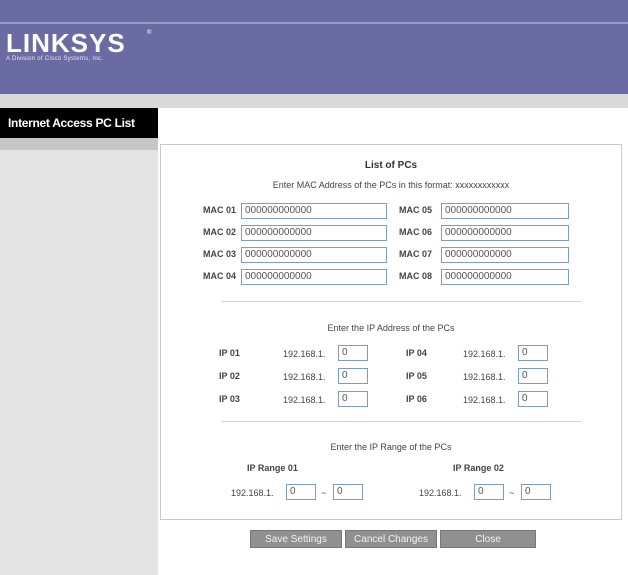 This screenshot has height=575, width=628. What do you see at coordinates (229, 399) in the screenshot?
I see `ip-03-label: IP 03` at bounding box center [229, 399].